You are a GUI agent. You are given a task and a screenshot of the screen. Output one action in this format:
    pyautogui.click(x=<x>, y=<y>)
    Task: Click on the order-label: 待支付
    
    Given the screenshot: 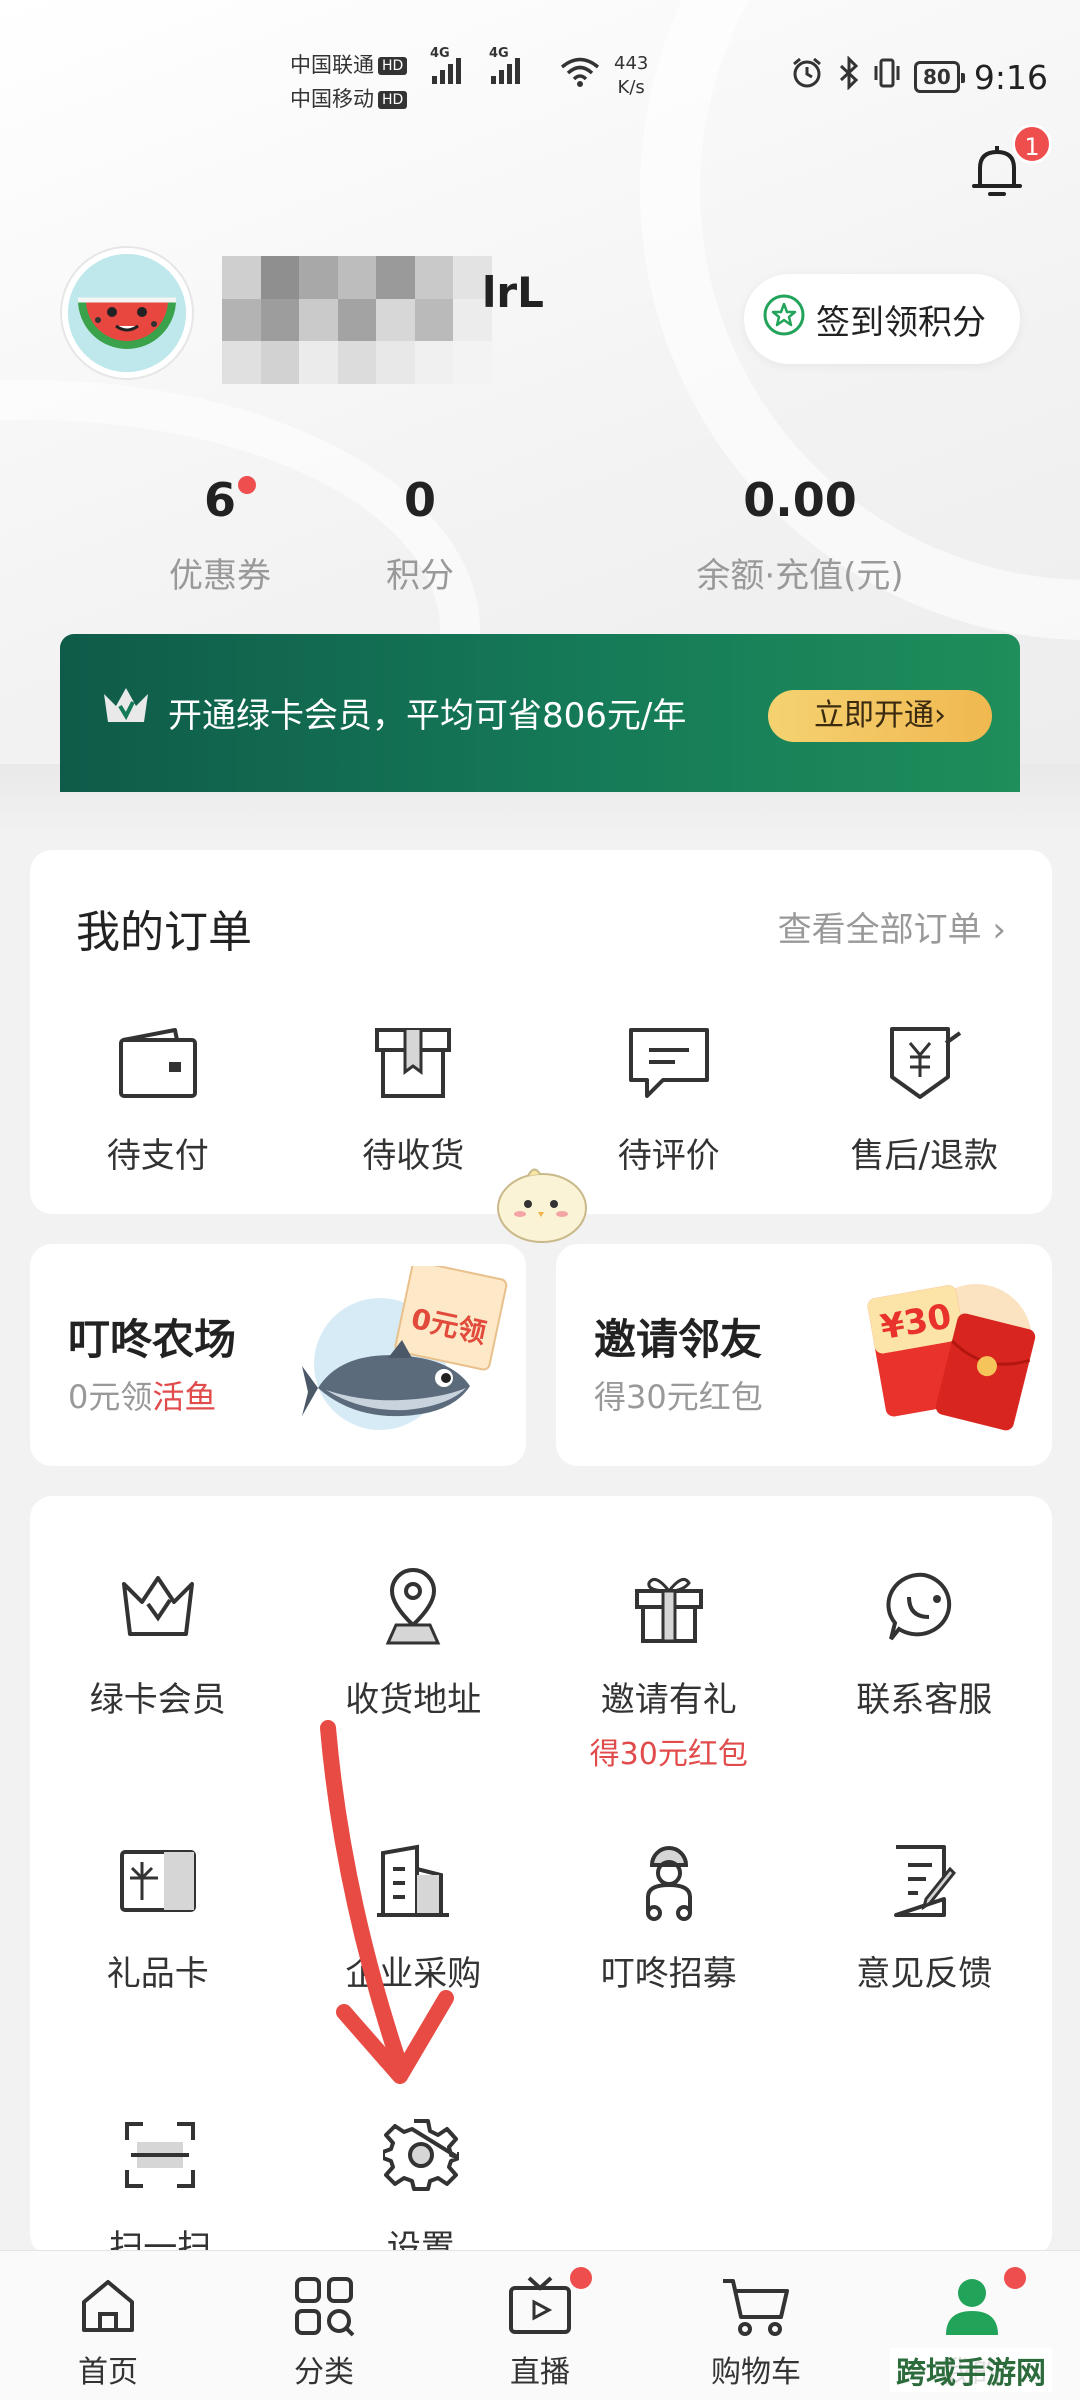 What is the action you would take?
    pyautogui.click(x=157, y=1156)
    